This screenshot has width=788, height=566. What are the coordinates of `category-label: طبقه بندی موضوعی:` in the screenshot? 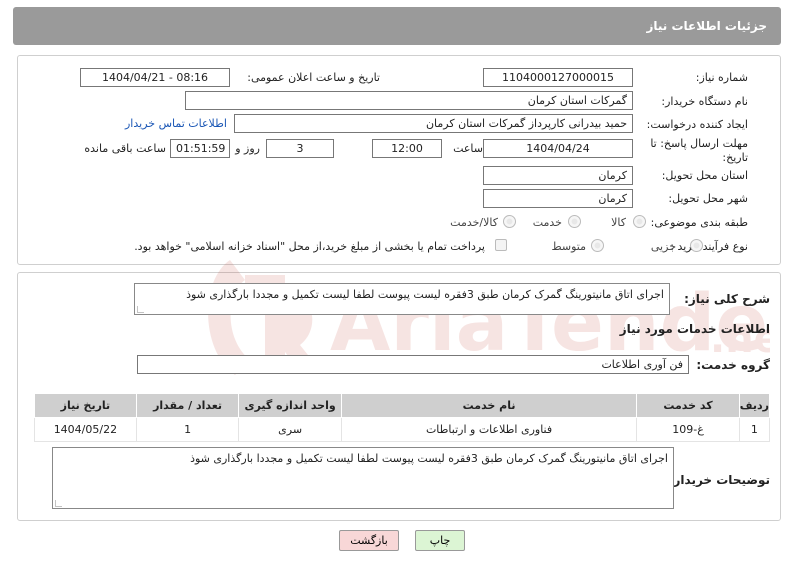 It's located at (699, 222).